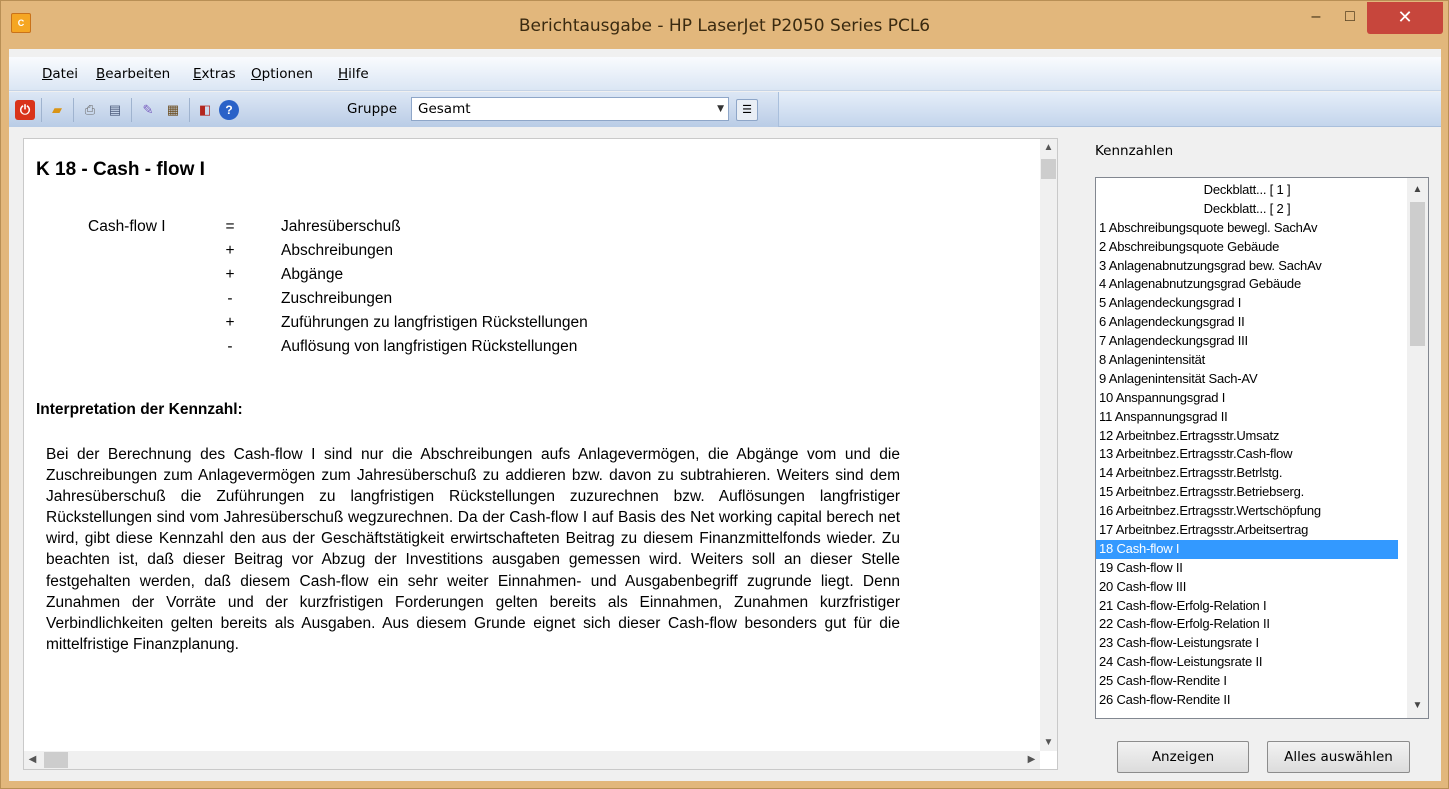 This screenshot has height=789, width=1449. Describe the element at coordinates (1316, 18) in the screenshot. I see `minimize-button: –` at that location.